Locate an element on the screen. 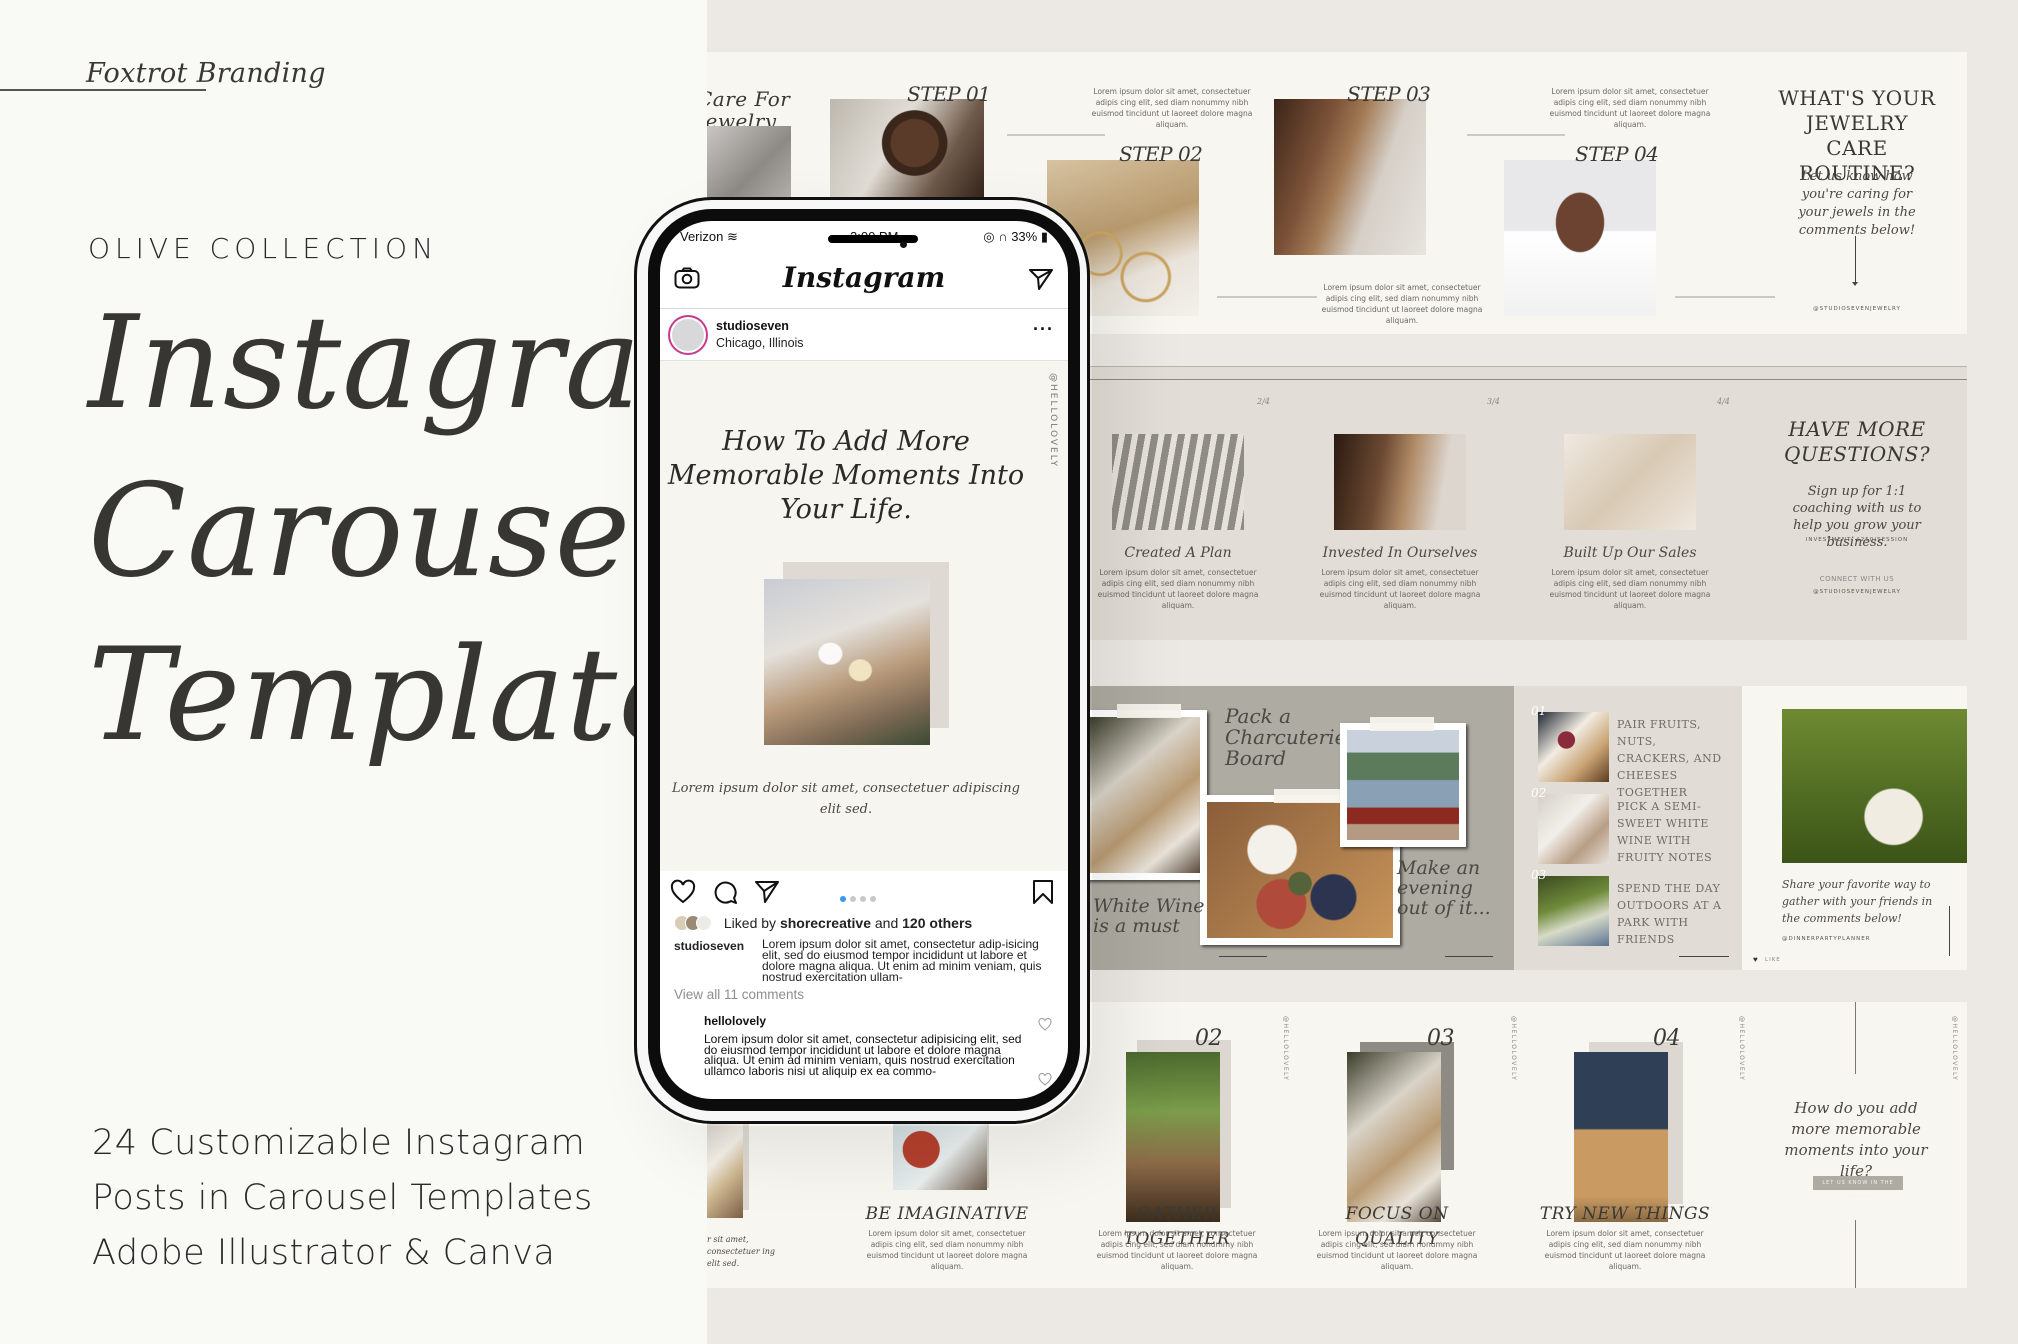  page-indicator: 4/4 is located at coordinates (1723, 401).